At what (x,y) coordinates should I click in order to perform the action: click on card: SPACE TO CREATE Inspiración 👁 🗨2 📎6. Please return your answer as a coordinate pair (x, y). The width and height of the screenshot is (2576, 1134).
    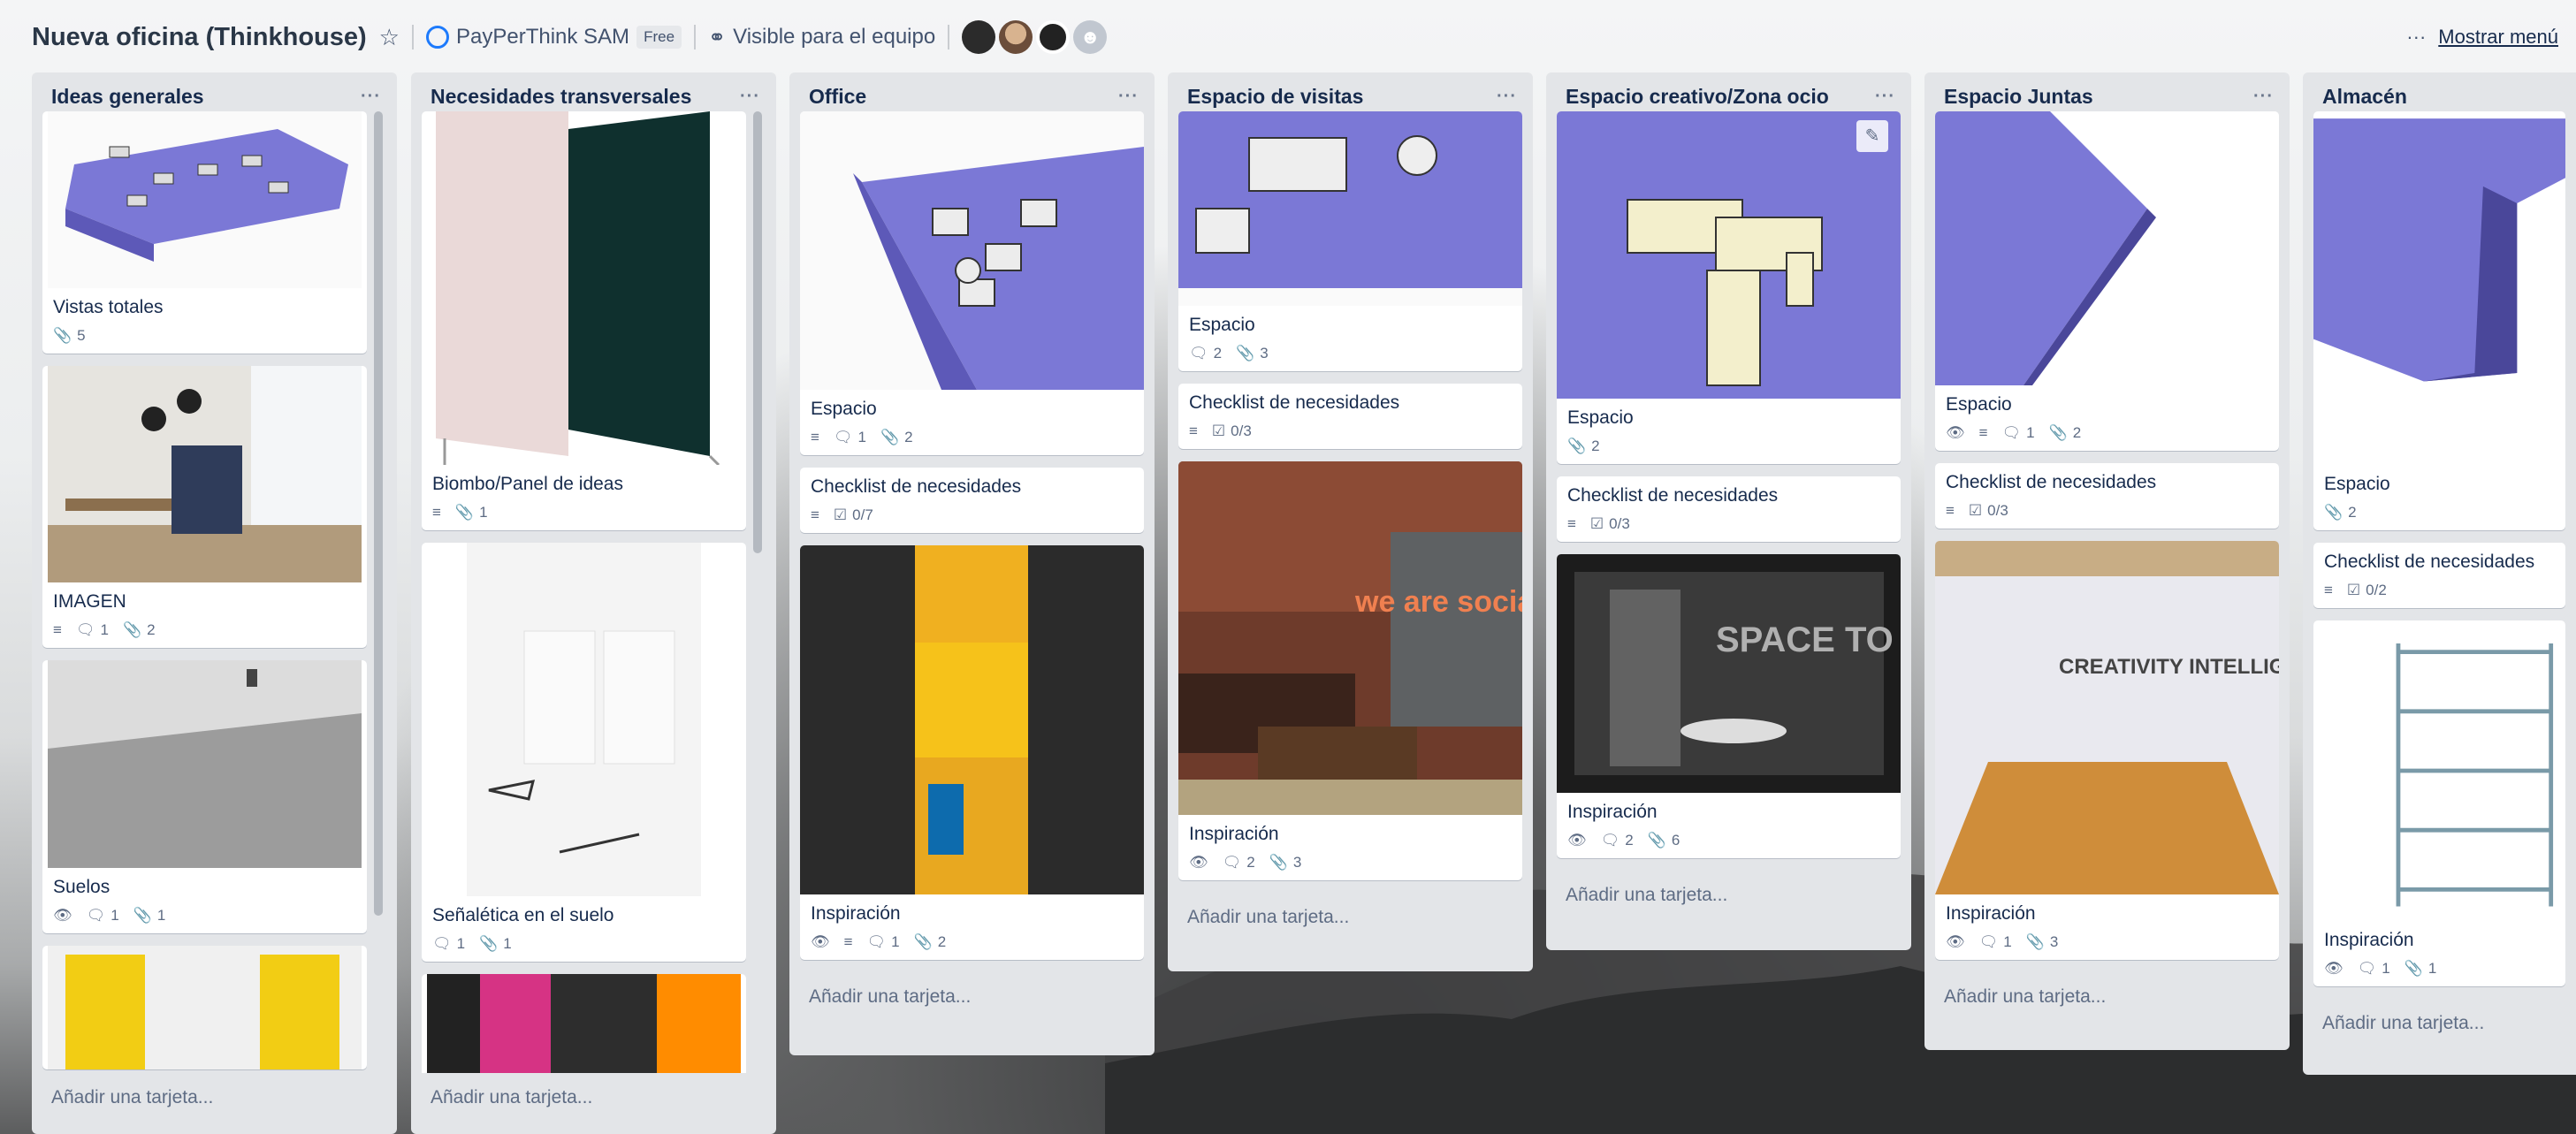
    Looking at the image, I should click on (1729, 706).